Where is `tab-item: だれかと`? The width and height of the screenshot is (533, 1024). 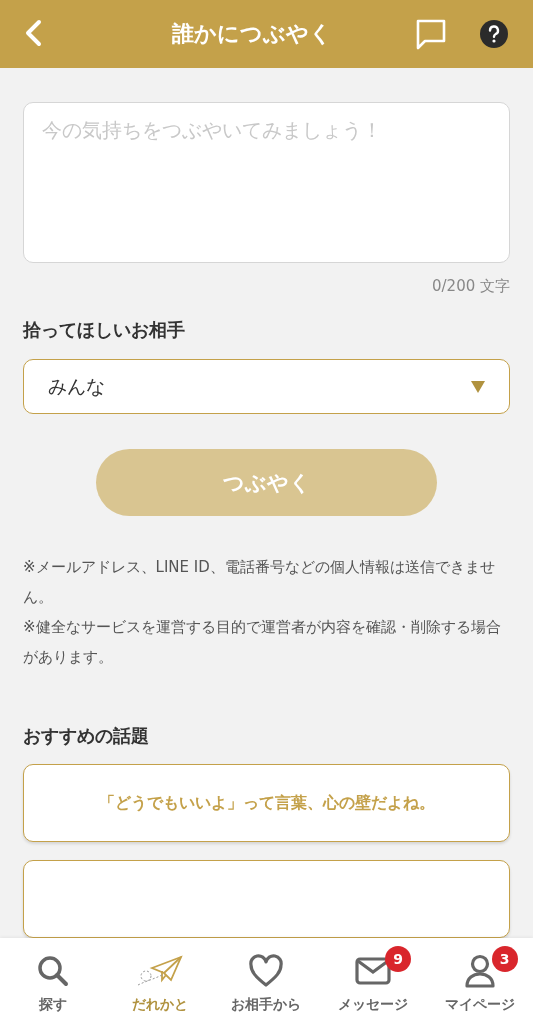 tab-item: だれかと is located at coordinates (160, 981).